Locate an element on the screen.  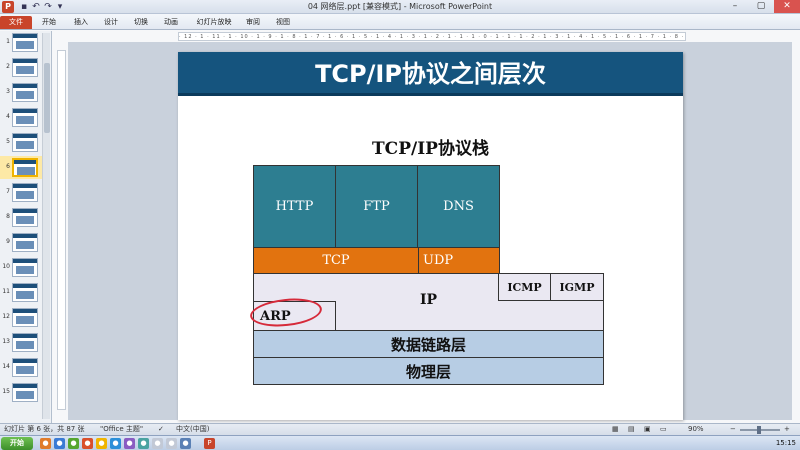
slide-thumbnail-pane: 1 2 3 4 5 6 7 8 9 10 11 12 13 14 15 is located at coordinates (26, 227).